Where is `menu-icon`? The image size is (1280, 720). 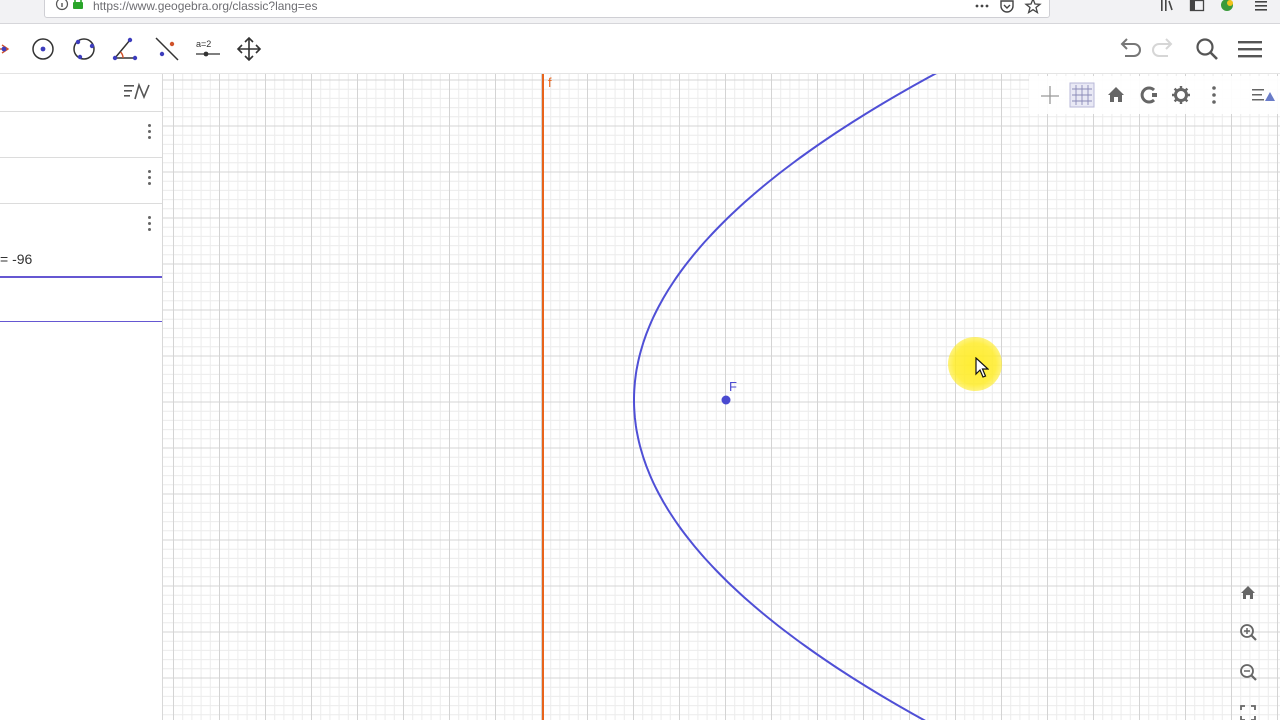
menu-icon is located at coordinates (1250, 49).